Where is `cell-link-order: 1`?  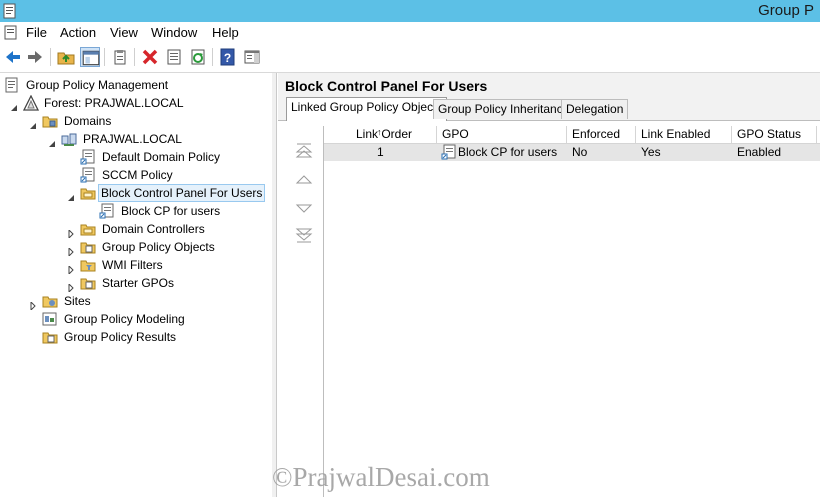
cell-link-order: 1 is located at coordinates (380, 152).